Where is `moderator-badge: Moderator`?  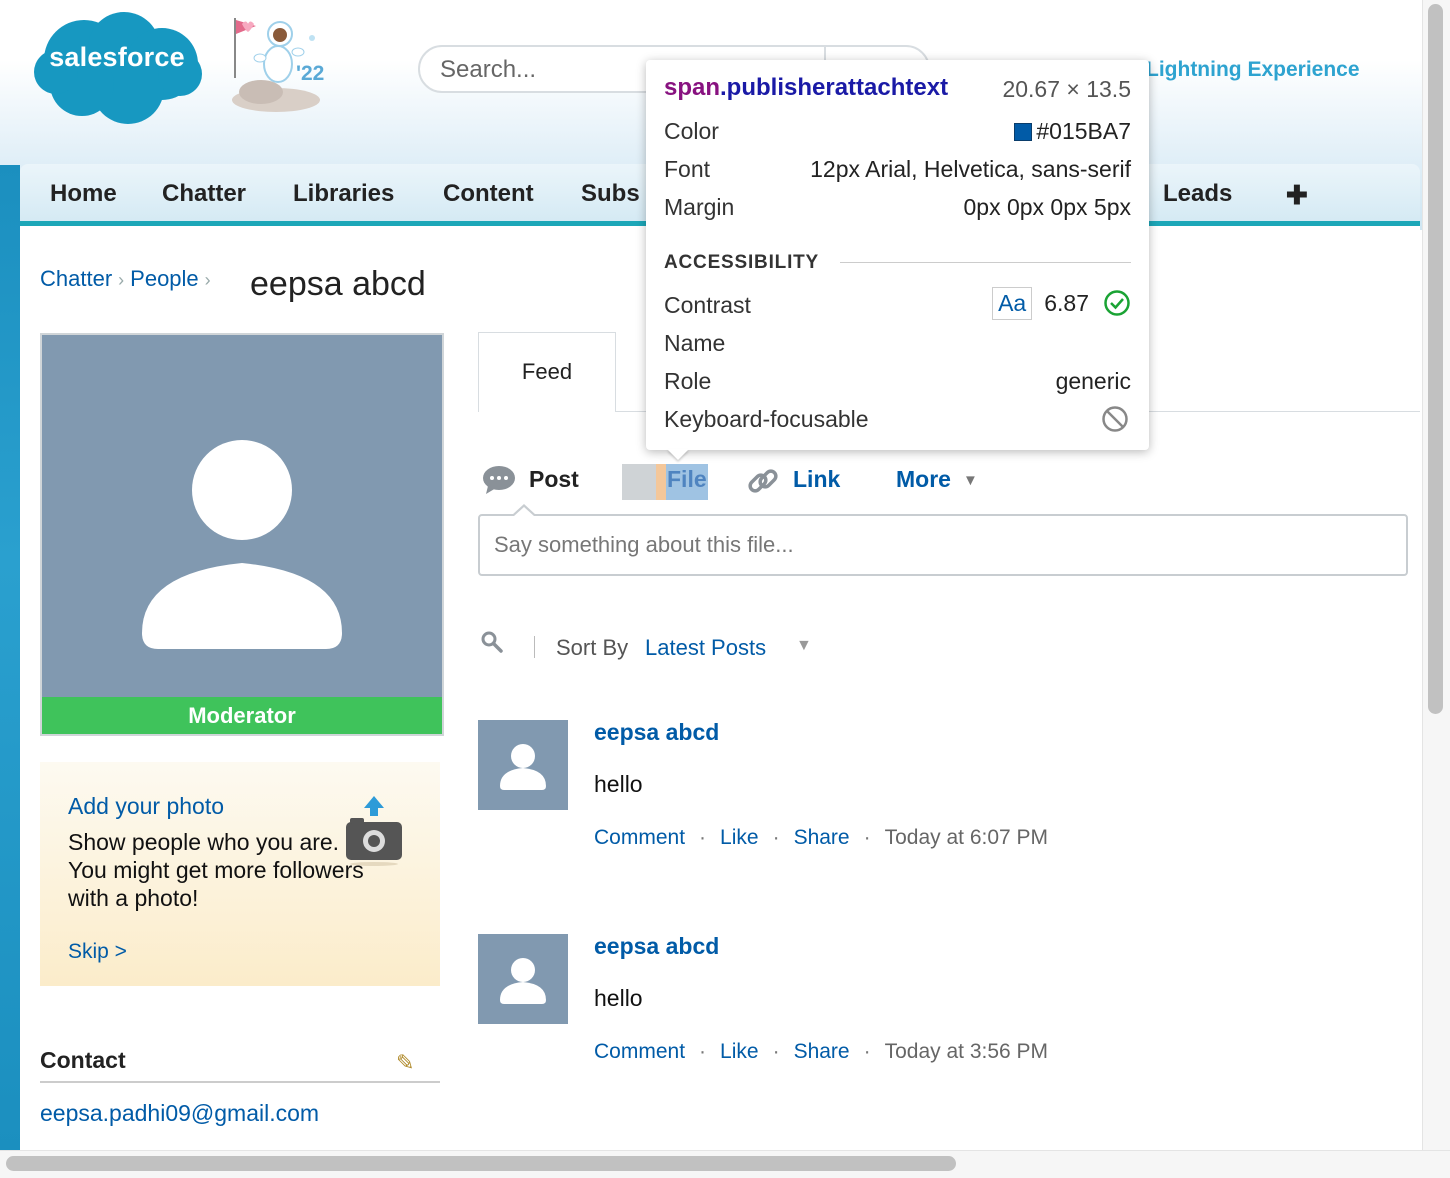
moderator-badge: Moderator is located at coordinates (242, 715).